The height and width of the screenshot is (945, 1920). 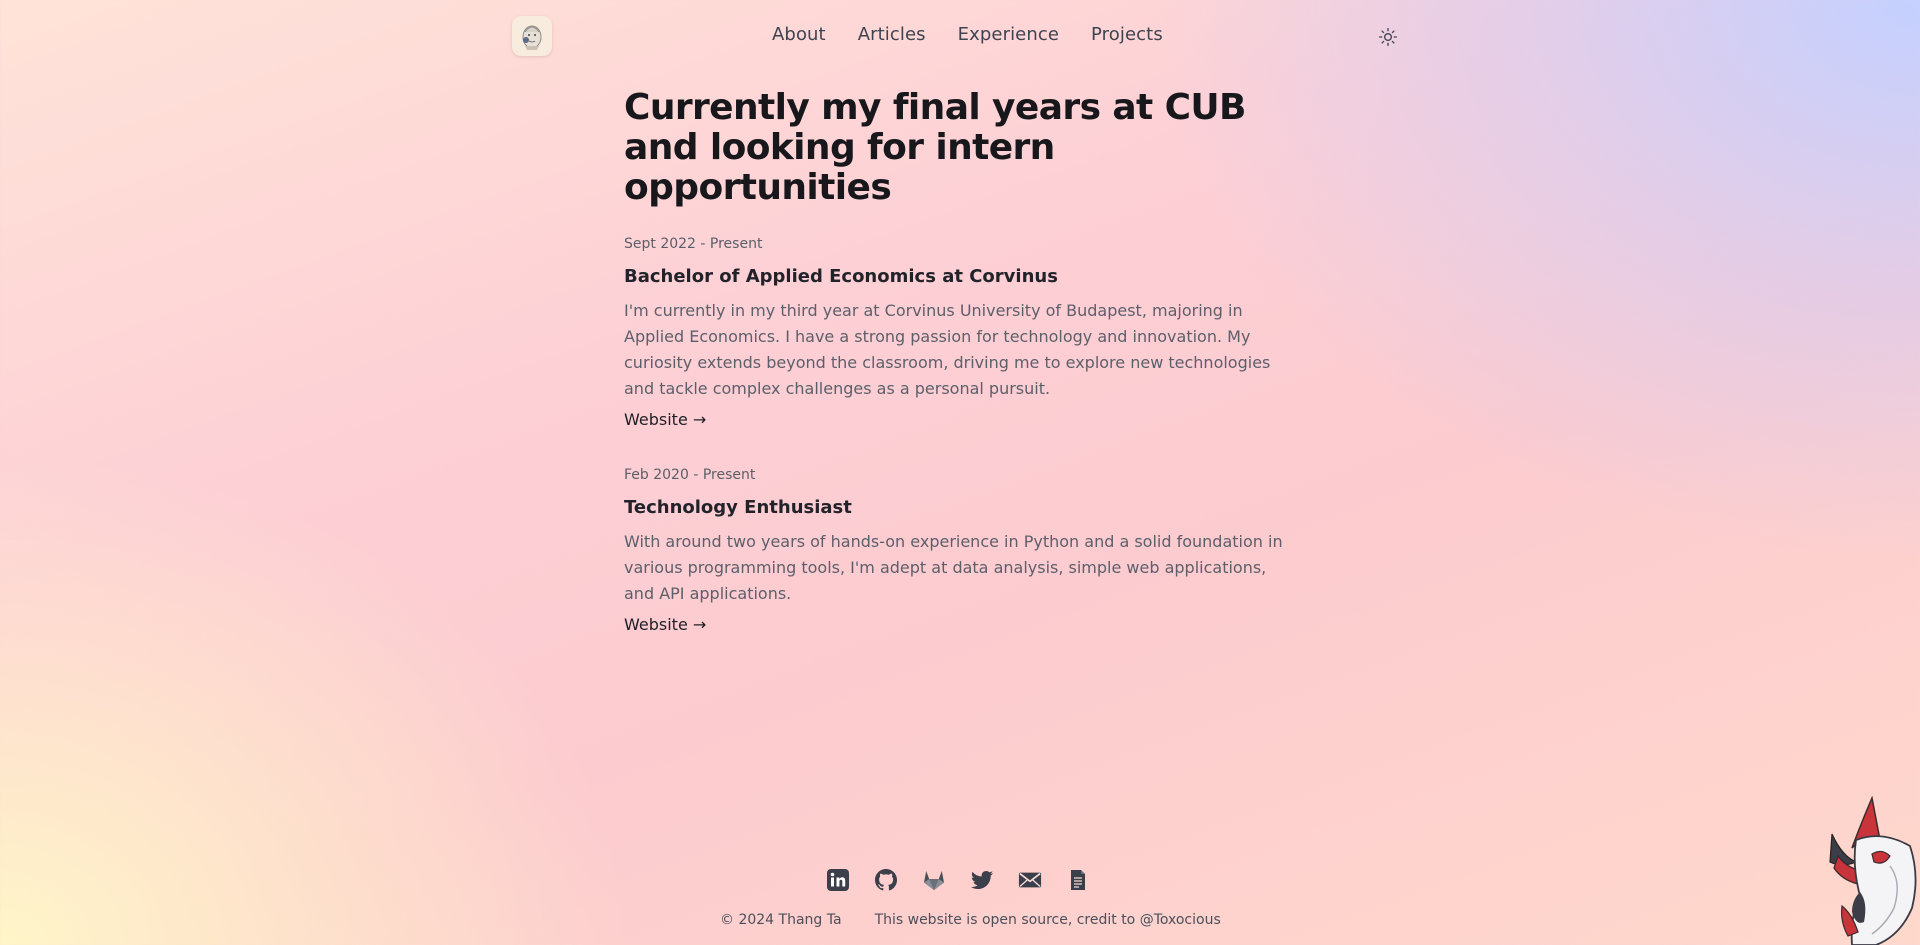 I want to click on sun-icon, so click(x=1388, y=37).